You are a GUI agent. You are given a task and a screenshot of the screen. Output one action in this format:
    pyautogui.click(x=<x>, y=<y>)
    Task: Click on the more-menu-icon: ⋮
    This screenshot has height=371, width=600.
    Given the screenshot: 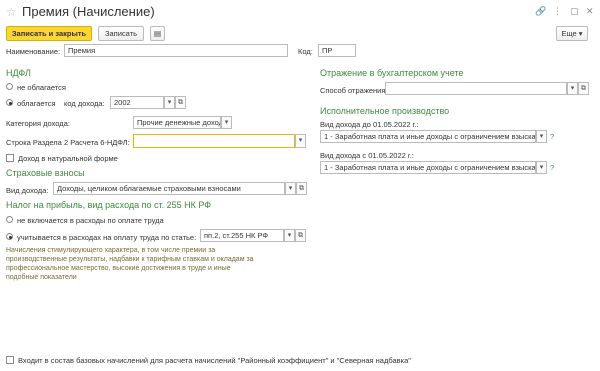 What is the action you would take?
    pyautogui.click(x=557, y=11)
    